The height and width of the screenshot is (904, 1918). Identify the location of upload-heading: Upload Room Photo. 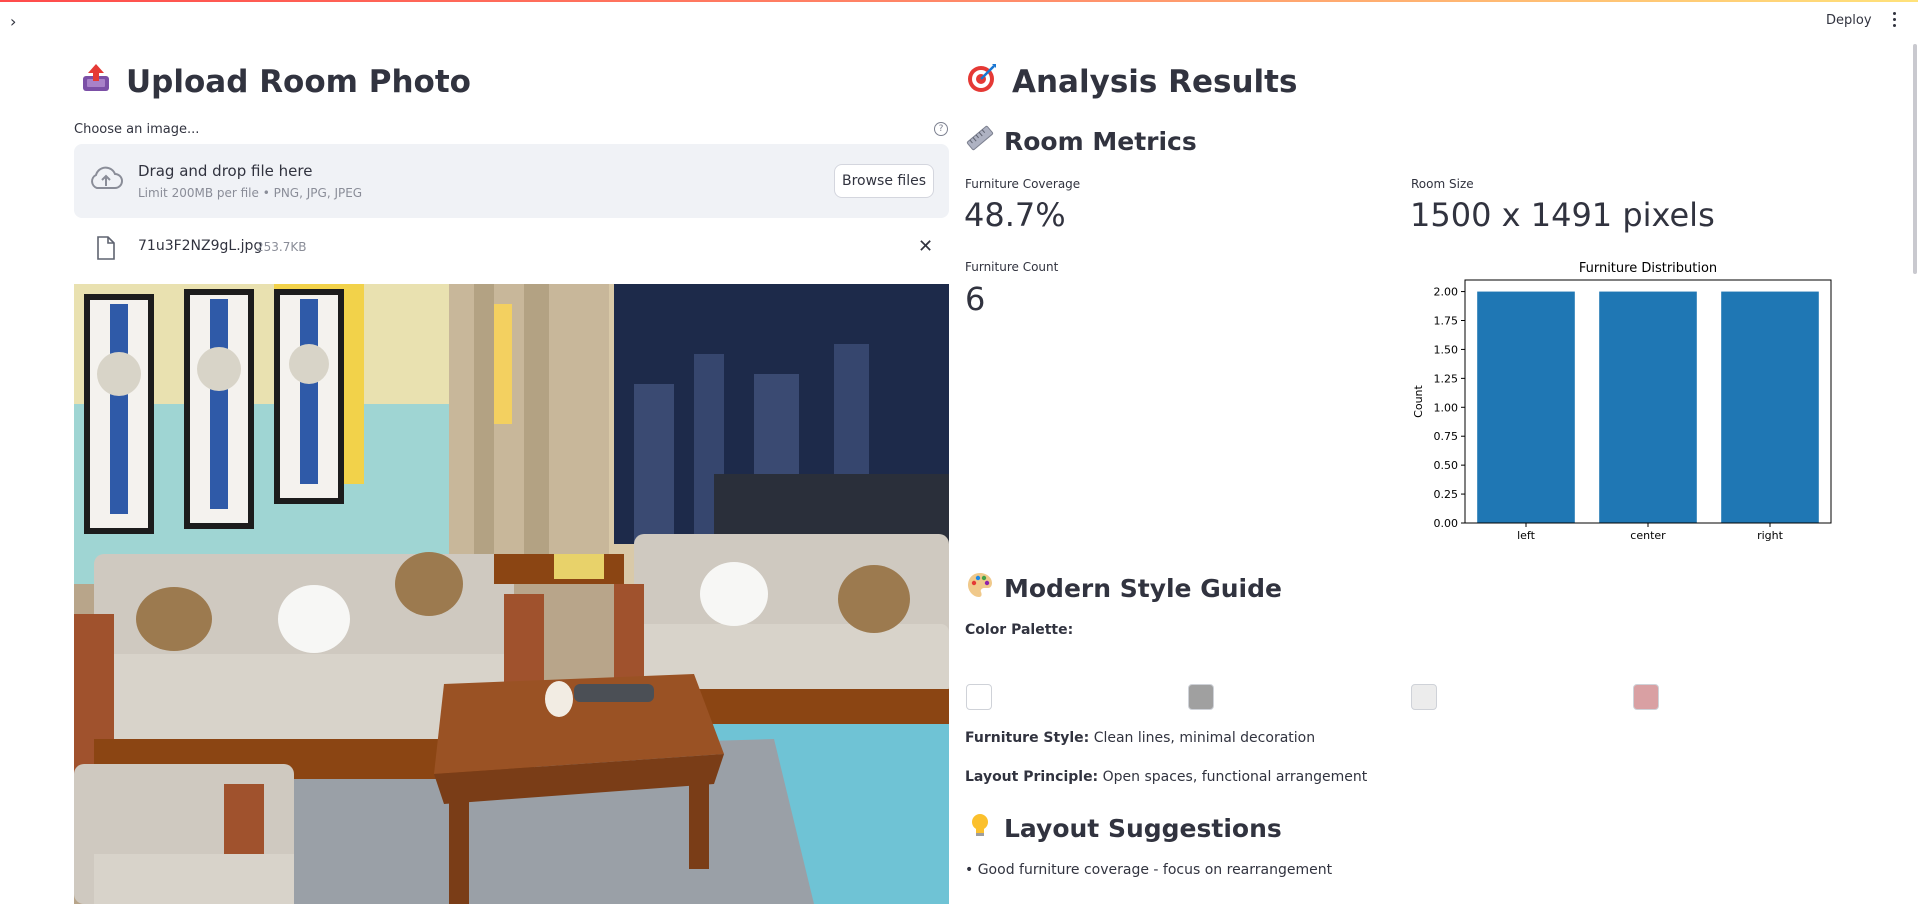
(275, 82).